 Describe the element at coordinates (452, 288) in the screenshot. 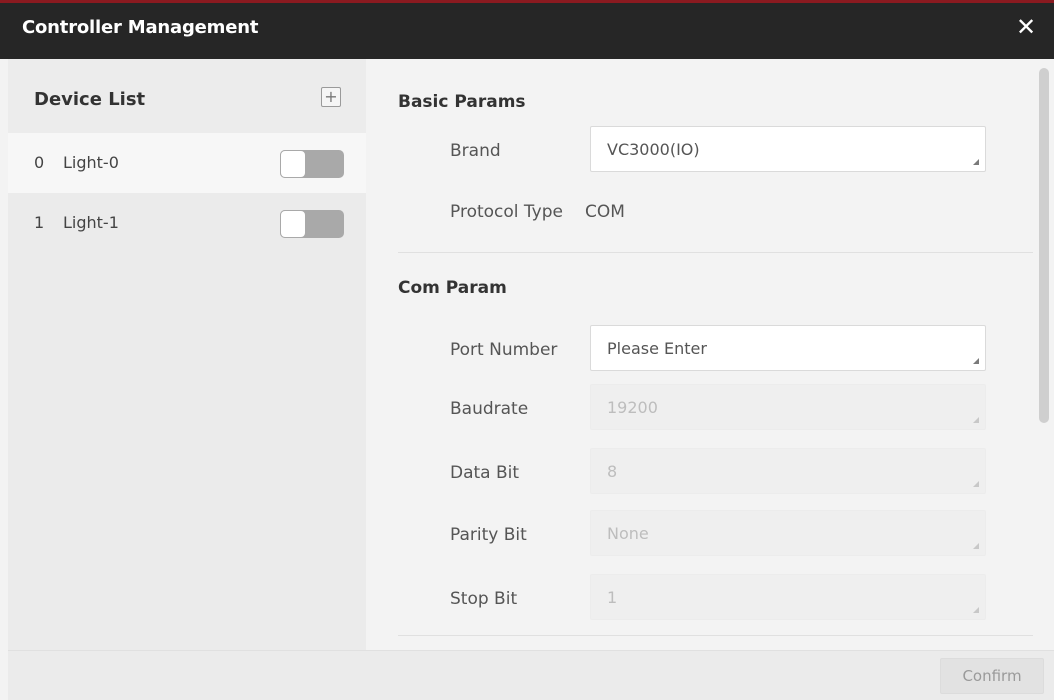

I see `com-param-title: Com Param` at that location.